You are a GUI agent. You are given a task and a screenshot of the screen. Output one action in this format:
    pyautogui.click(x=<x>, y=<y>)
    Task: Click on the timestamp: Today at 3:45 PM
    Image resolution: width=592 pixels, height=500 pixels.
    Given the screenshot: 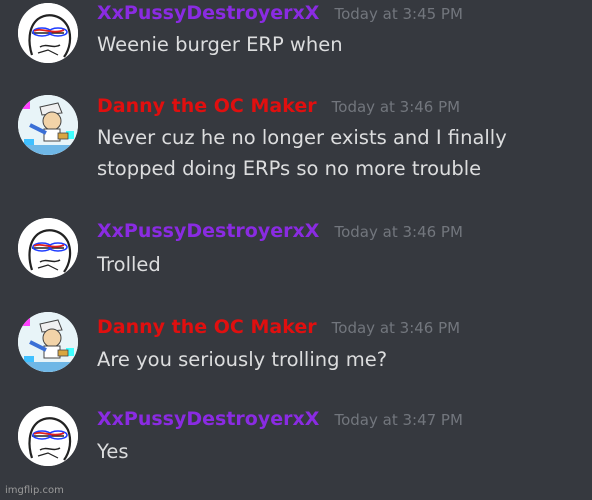 What is the action you would take?
    pyautogui.click(x=398, y=14)
    